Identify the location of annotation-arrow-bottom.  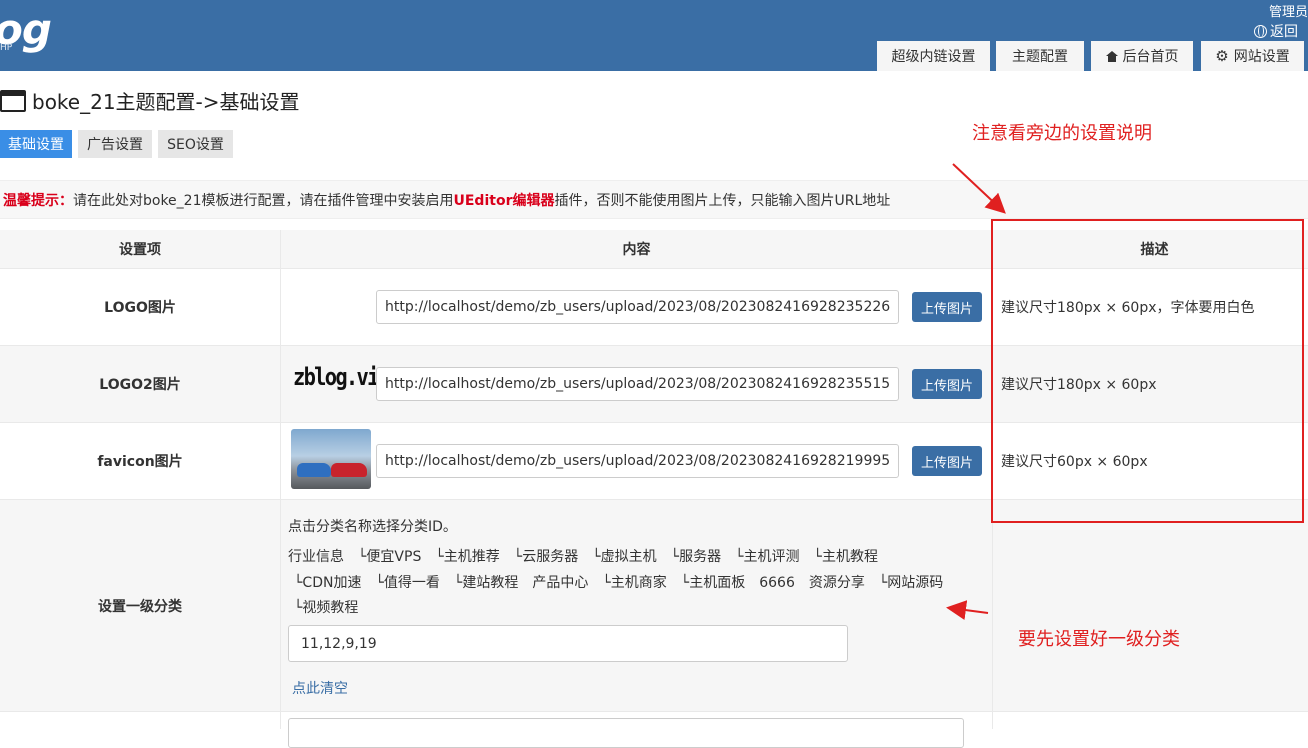
(967, 610).